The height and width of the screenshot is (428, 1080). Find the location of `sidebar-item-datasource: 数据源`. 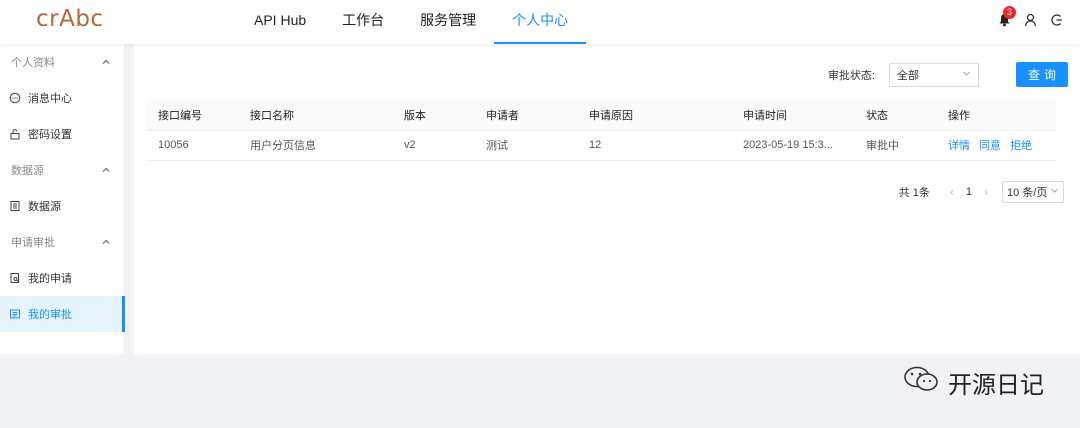

sidebar-item-datasource: 数据源 is located at coordinates (62, 206).